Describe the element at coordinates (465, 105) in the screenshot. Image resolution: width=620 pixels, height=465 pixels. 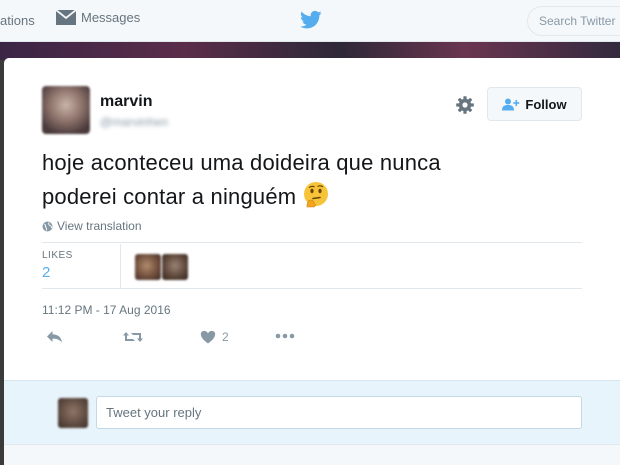
I see `gear-icon` at that location.